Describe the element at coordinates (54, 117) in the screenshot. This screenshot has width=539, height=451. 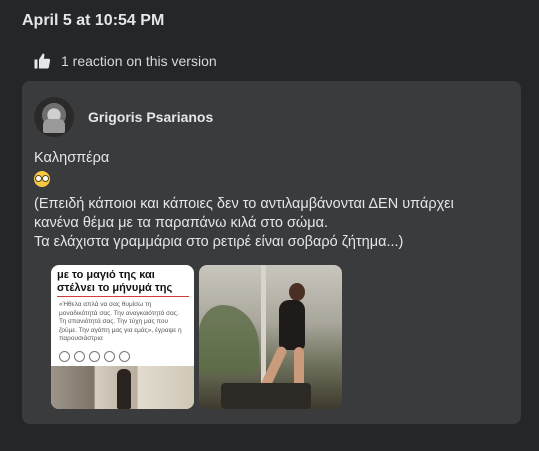
I see `avatar` at that location.